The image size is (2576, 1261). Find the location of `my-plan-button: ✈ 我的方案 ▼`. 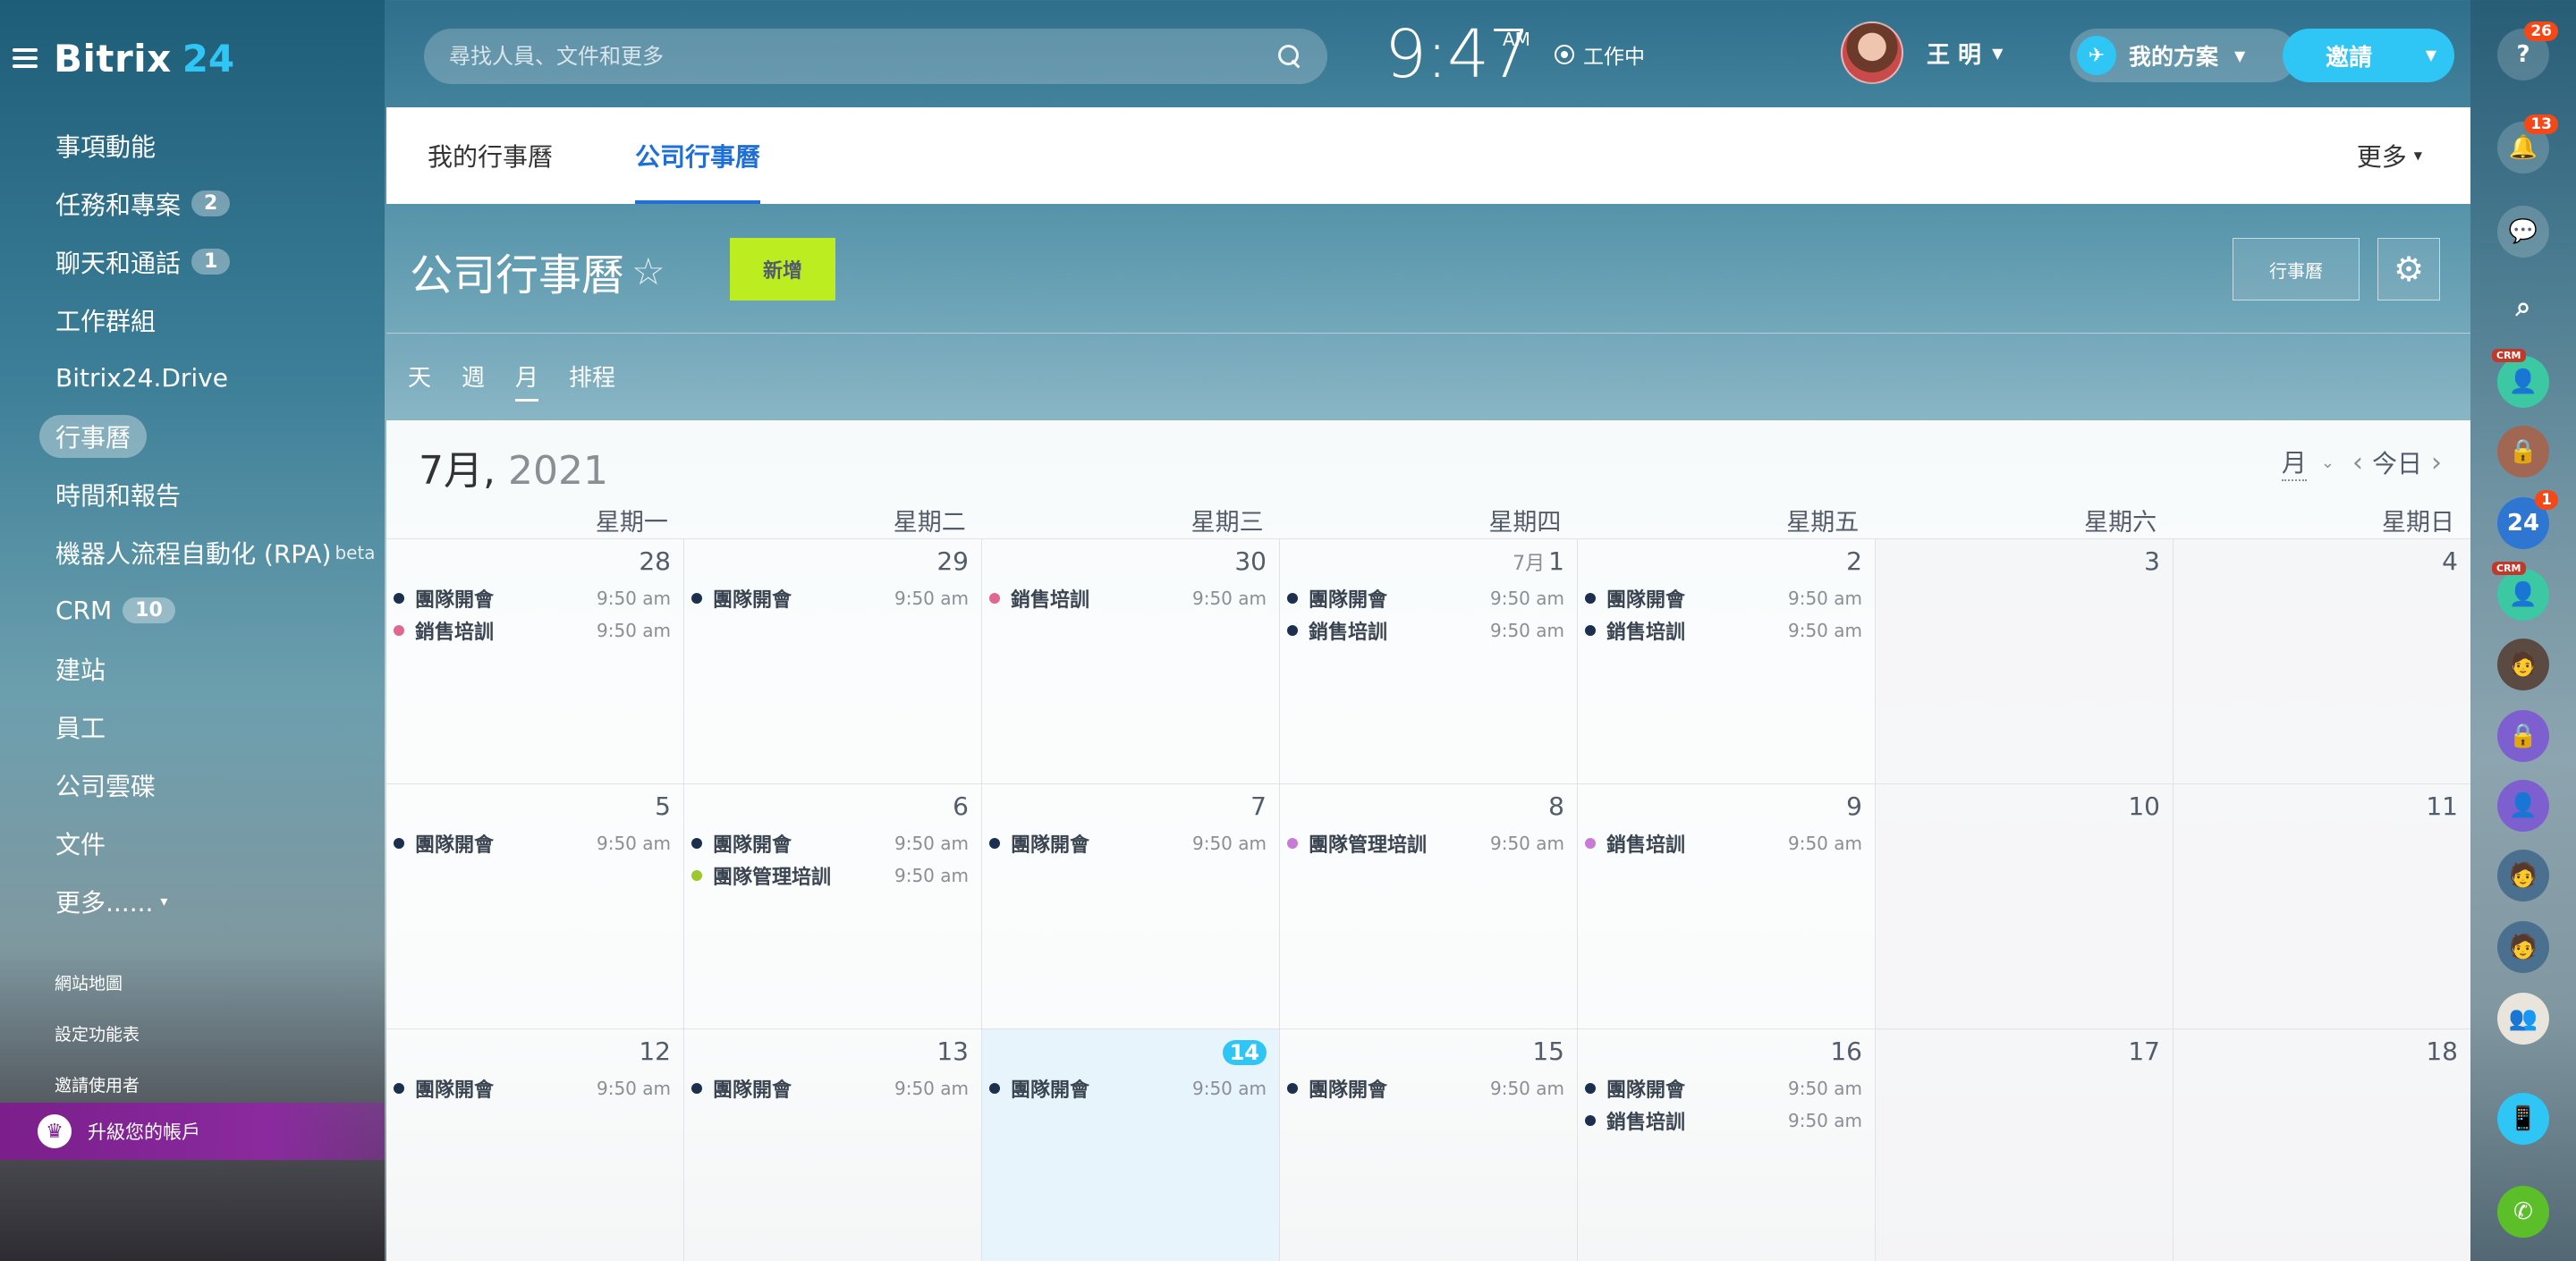

my-plan-button: ✈ 我的方案 ▼ is located at coordinates (2183, 56).